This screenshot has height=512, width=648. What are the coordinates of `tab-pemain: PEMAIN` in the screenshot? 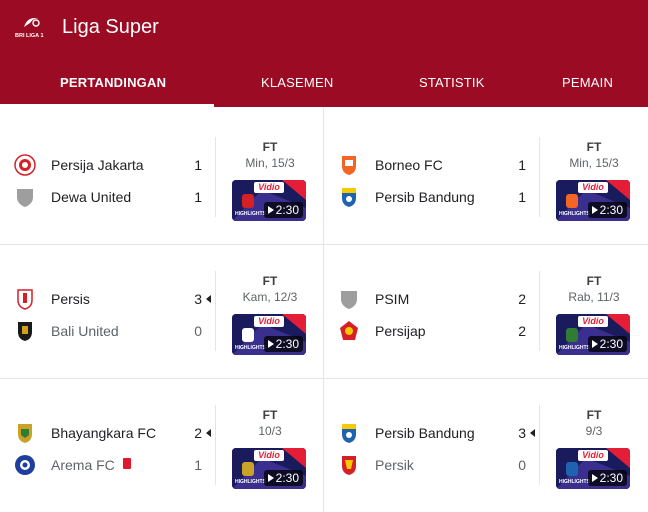 It's located at (587, 82).